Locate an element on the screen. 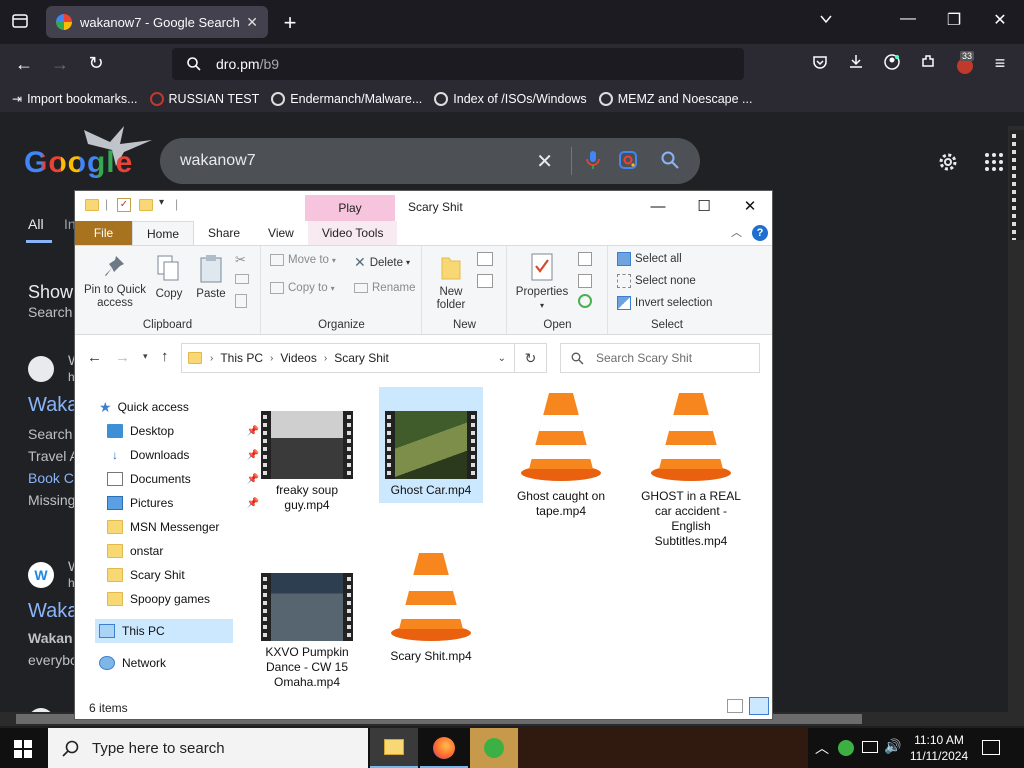  properties-button: Properties ▾ is located at coordinates (542, 282).